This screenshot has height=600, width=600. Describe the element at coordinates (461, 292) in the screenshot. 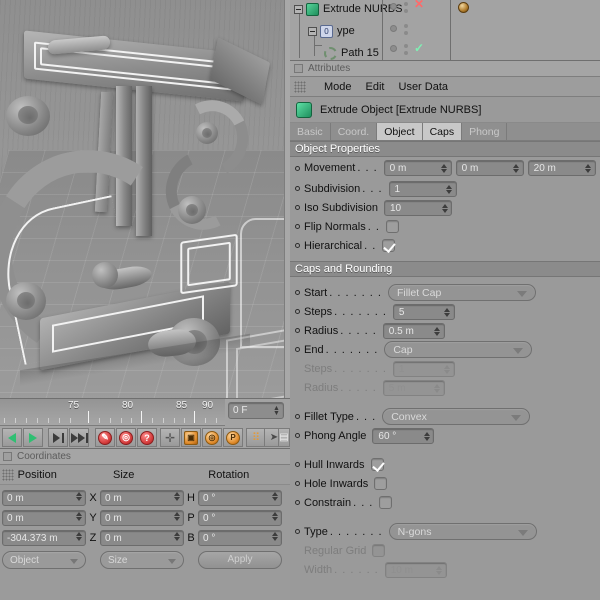

I see `start-cap-dropdown: Fillet Cap` at that location.